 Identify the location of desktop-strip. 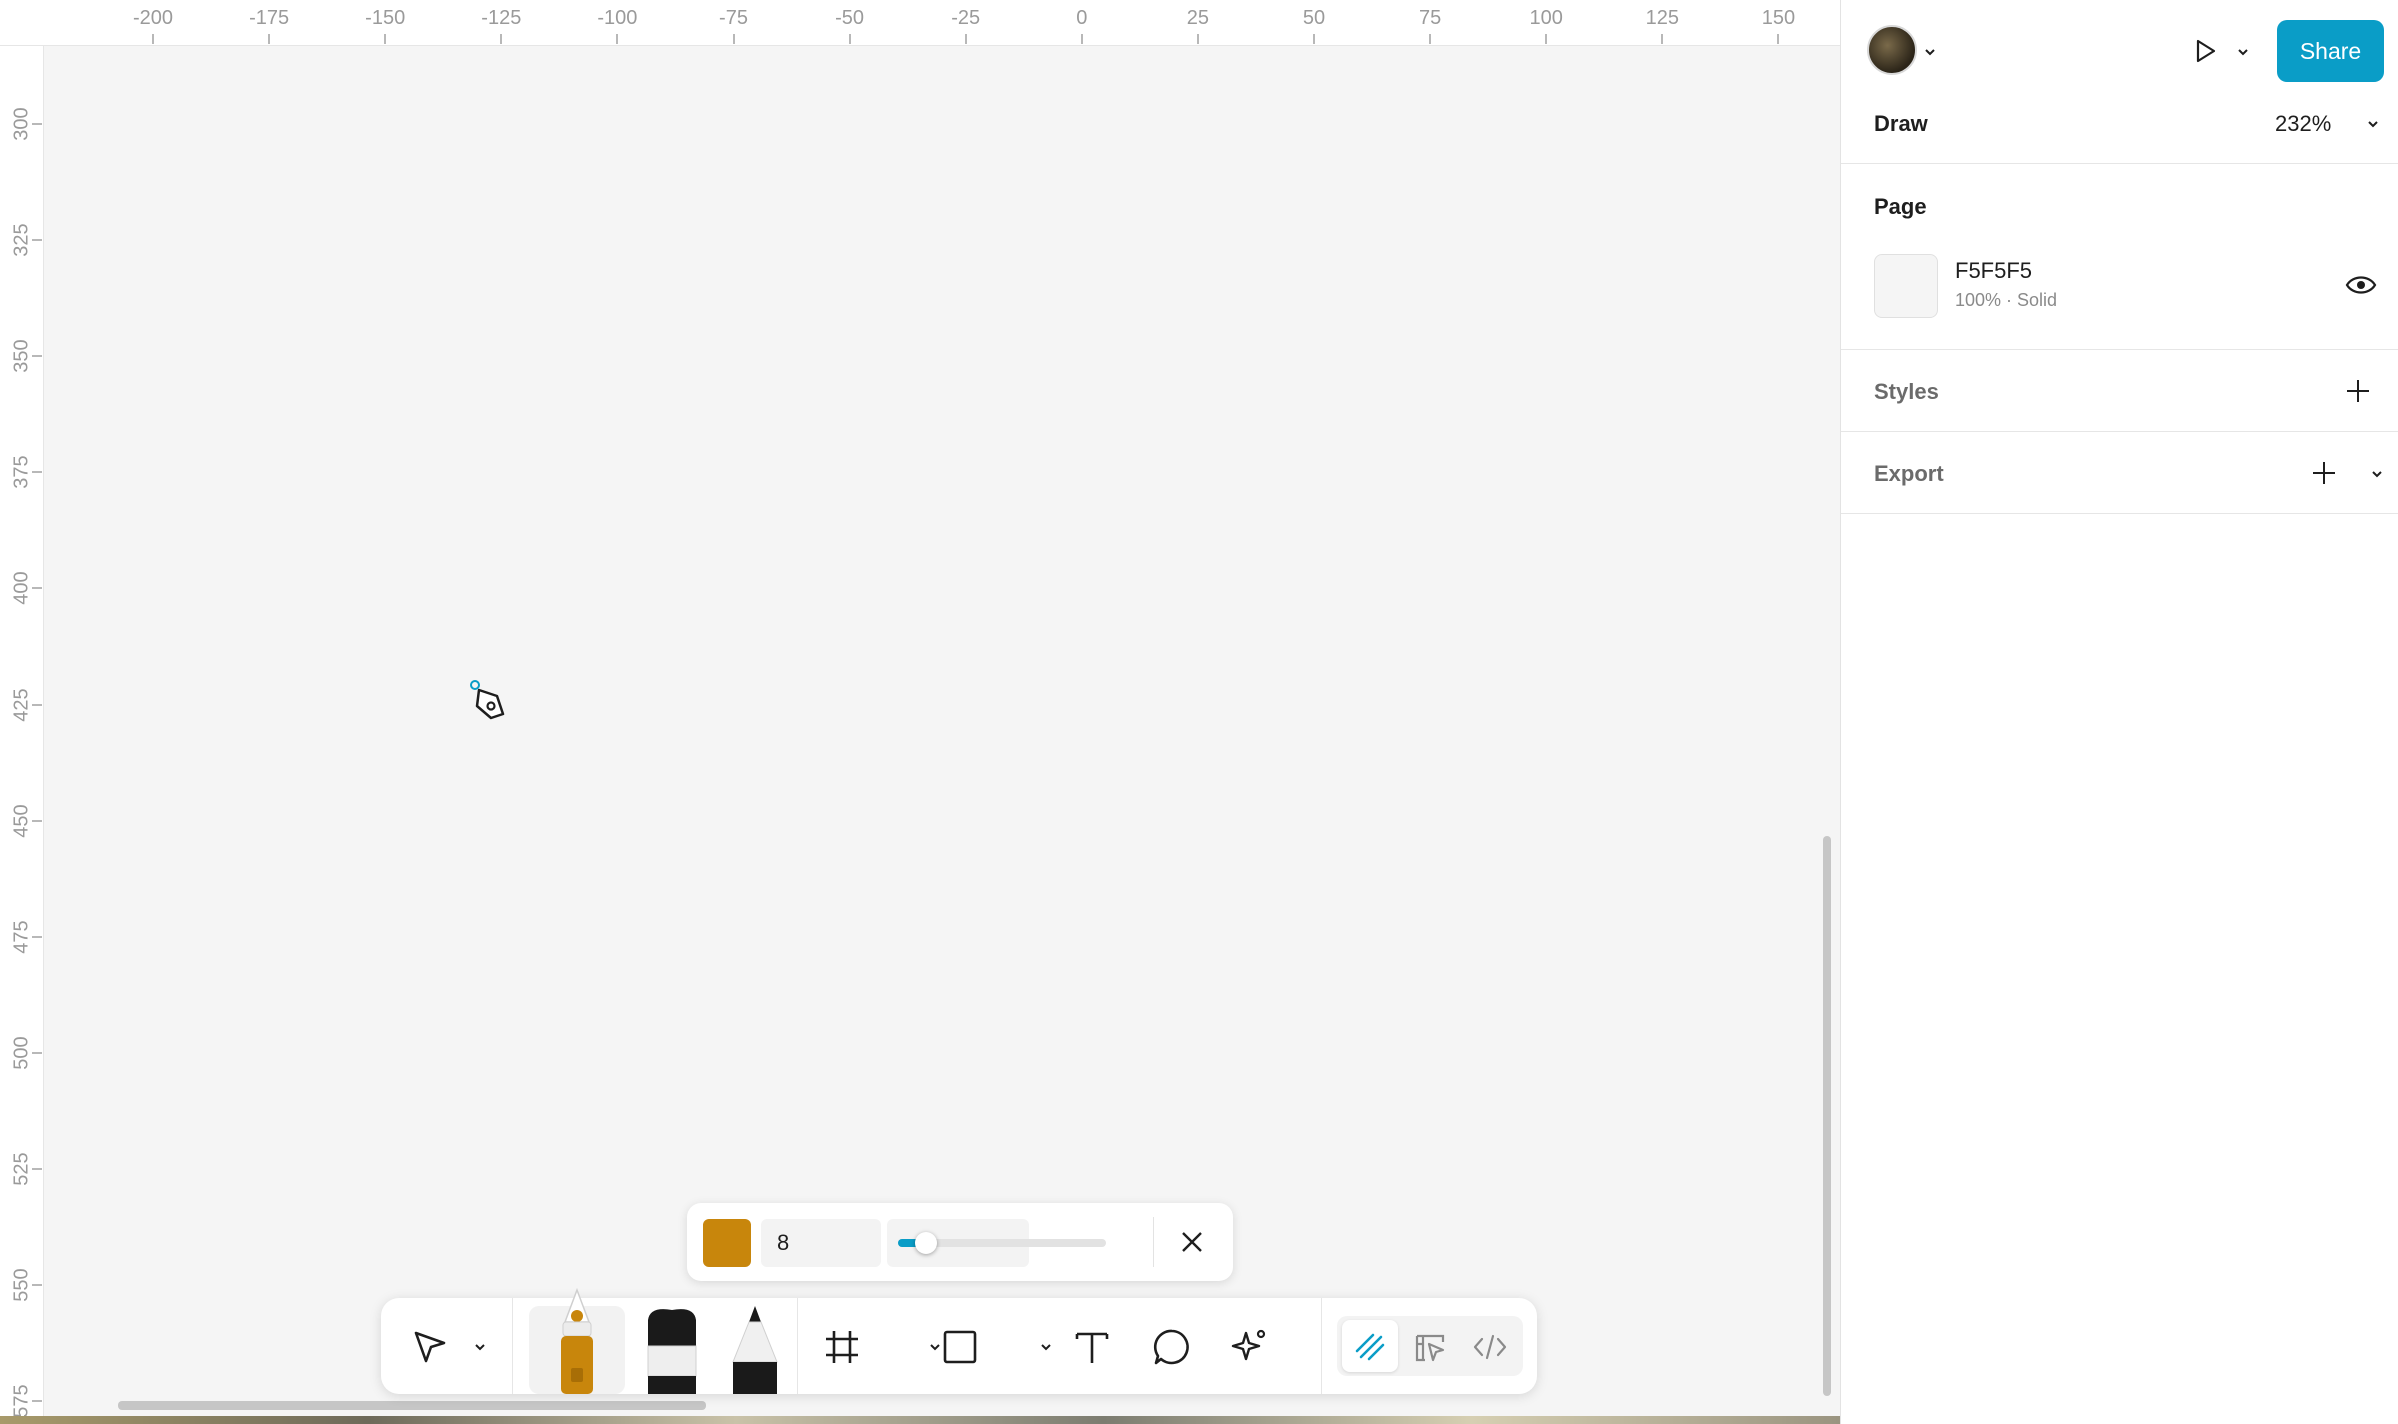
(920, 1420).